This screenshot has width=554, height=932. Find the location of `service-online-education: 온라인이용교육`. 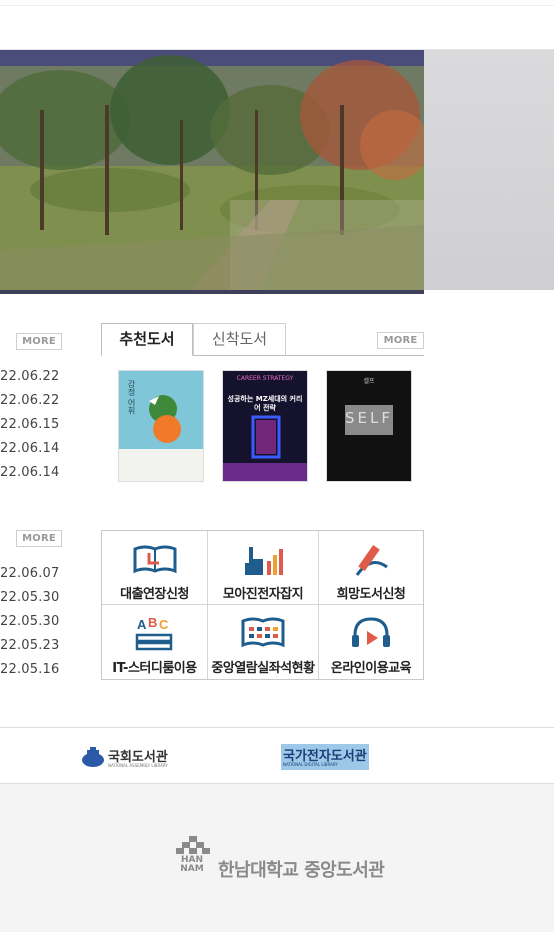

service-online-education: 온라인이용교육 is located at coordinates (371, 642).